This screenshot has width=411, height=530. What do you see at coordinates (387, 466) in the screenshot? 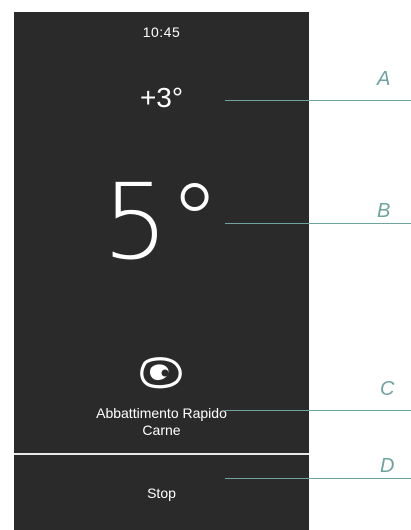
I see `callout-label-d: D` at bounding box center [387, 466].